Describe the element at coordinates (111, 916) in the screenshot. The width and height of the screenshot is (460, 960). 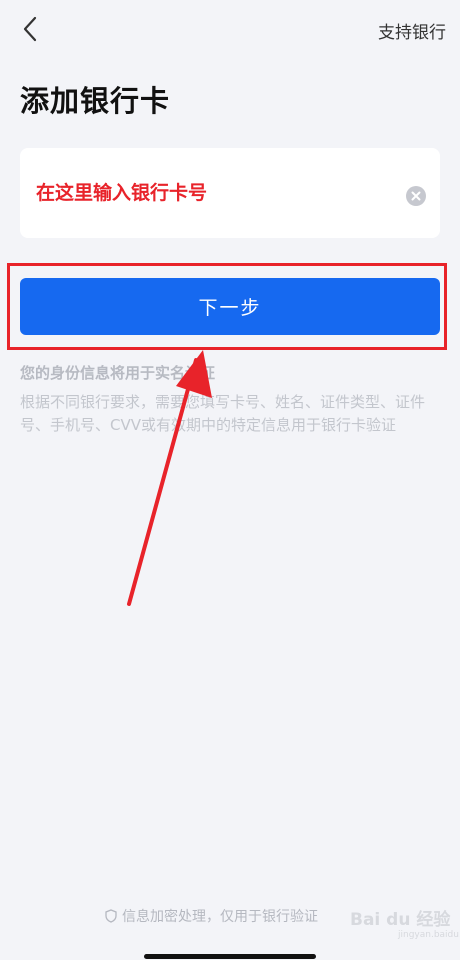
I see `shield-icon` at that location.